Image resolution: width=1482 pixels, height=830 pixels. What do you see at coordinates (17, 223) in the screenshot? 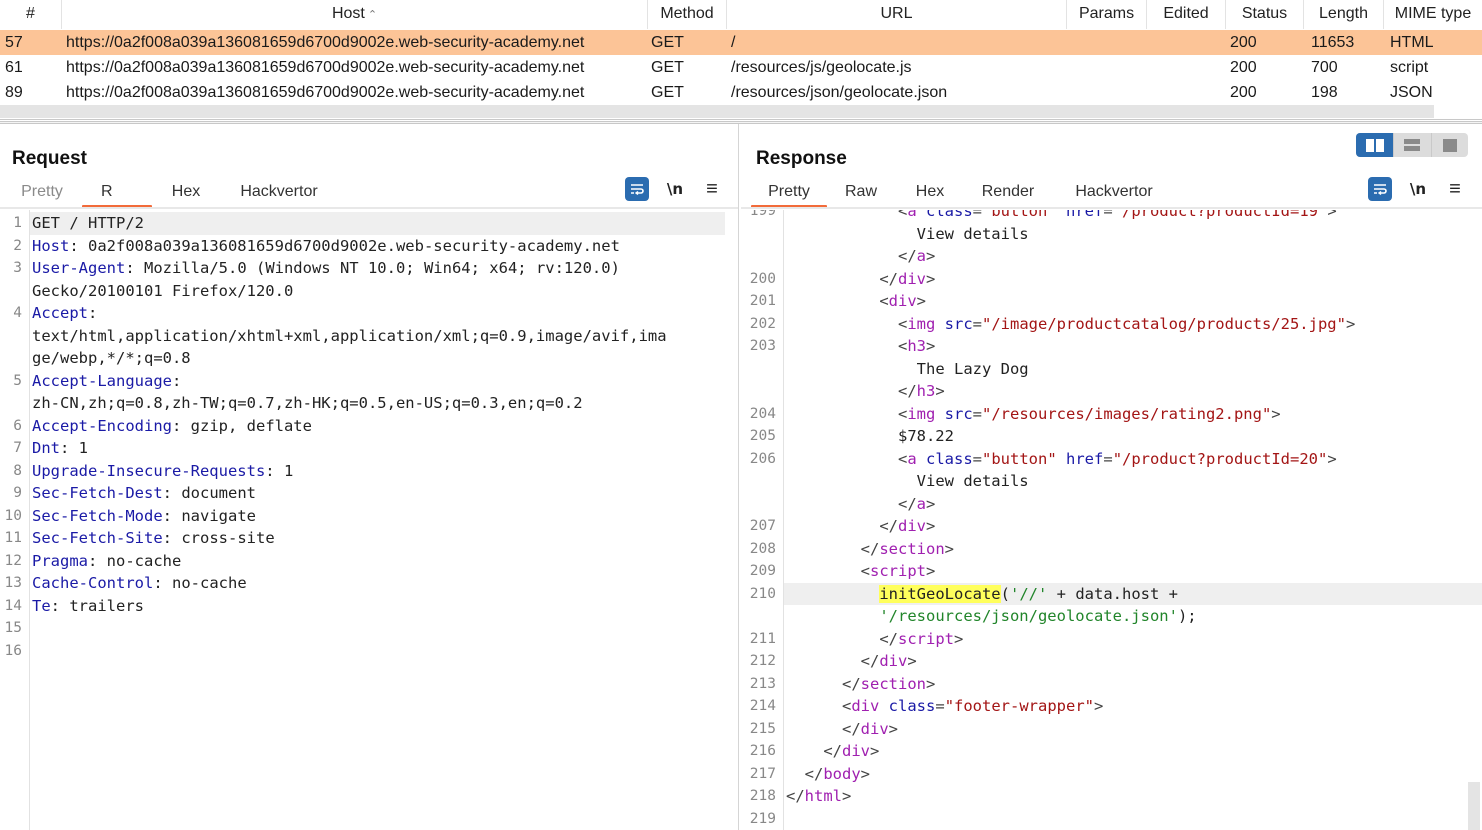
I see `line-number: 1` at bounding box center [17, 223].